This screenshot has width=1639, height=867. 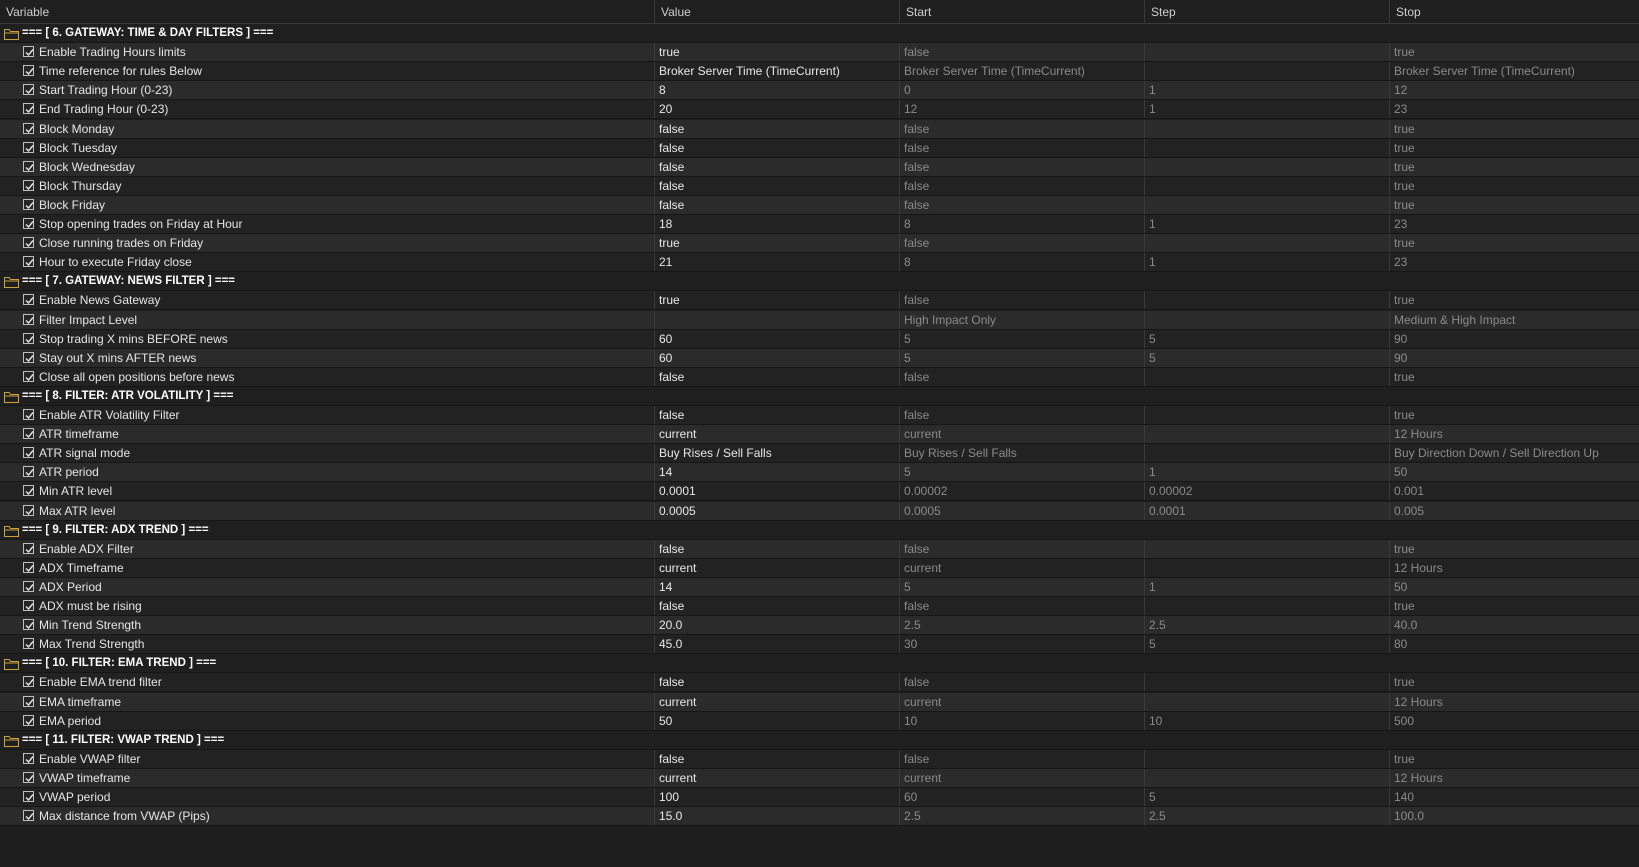 I want to click on parameter-row: Enable VWAP filter false false true, so click(x=819, y=759).